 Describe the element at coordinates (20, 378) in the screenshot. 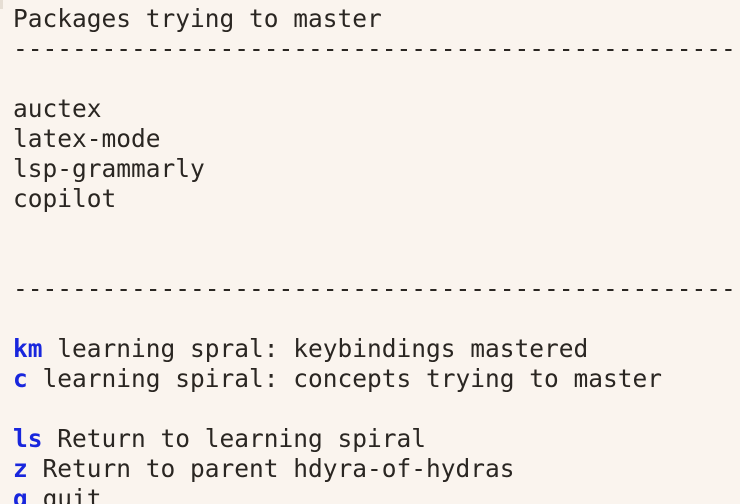

I see `hydra-key-c: c` at that location.